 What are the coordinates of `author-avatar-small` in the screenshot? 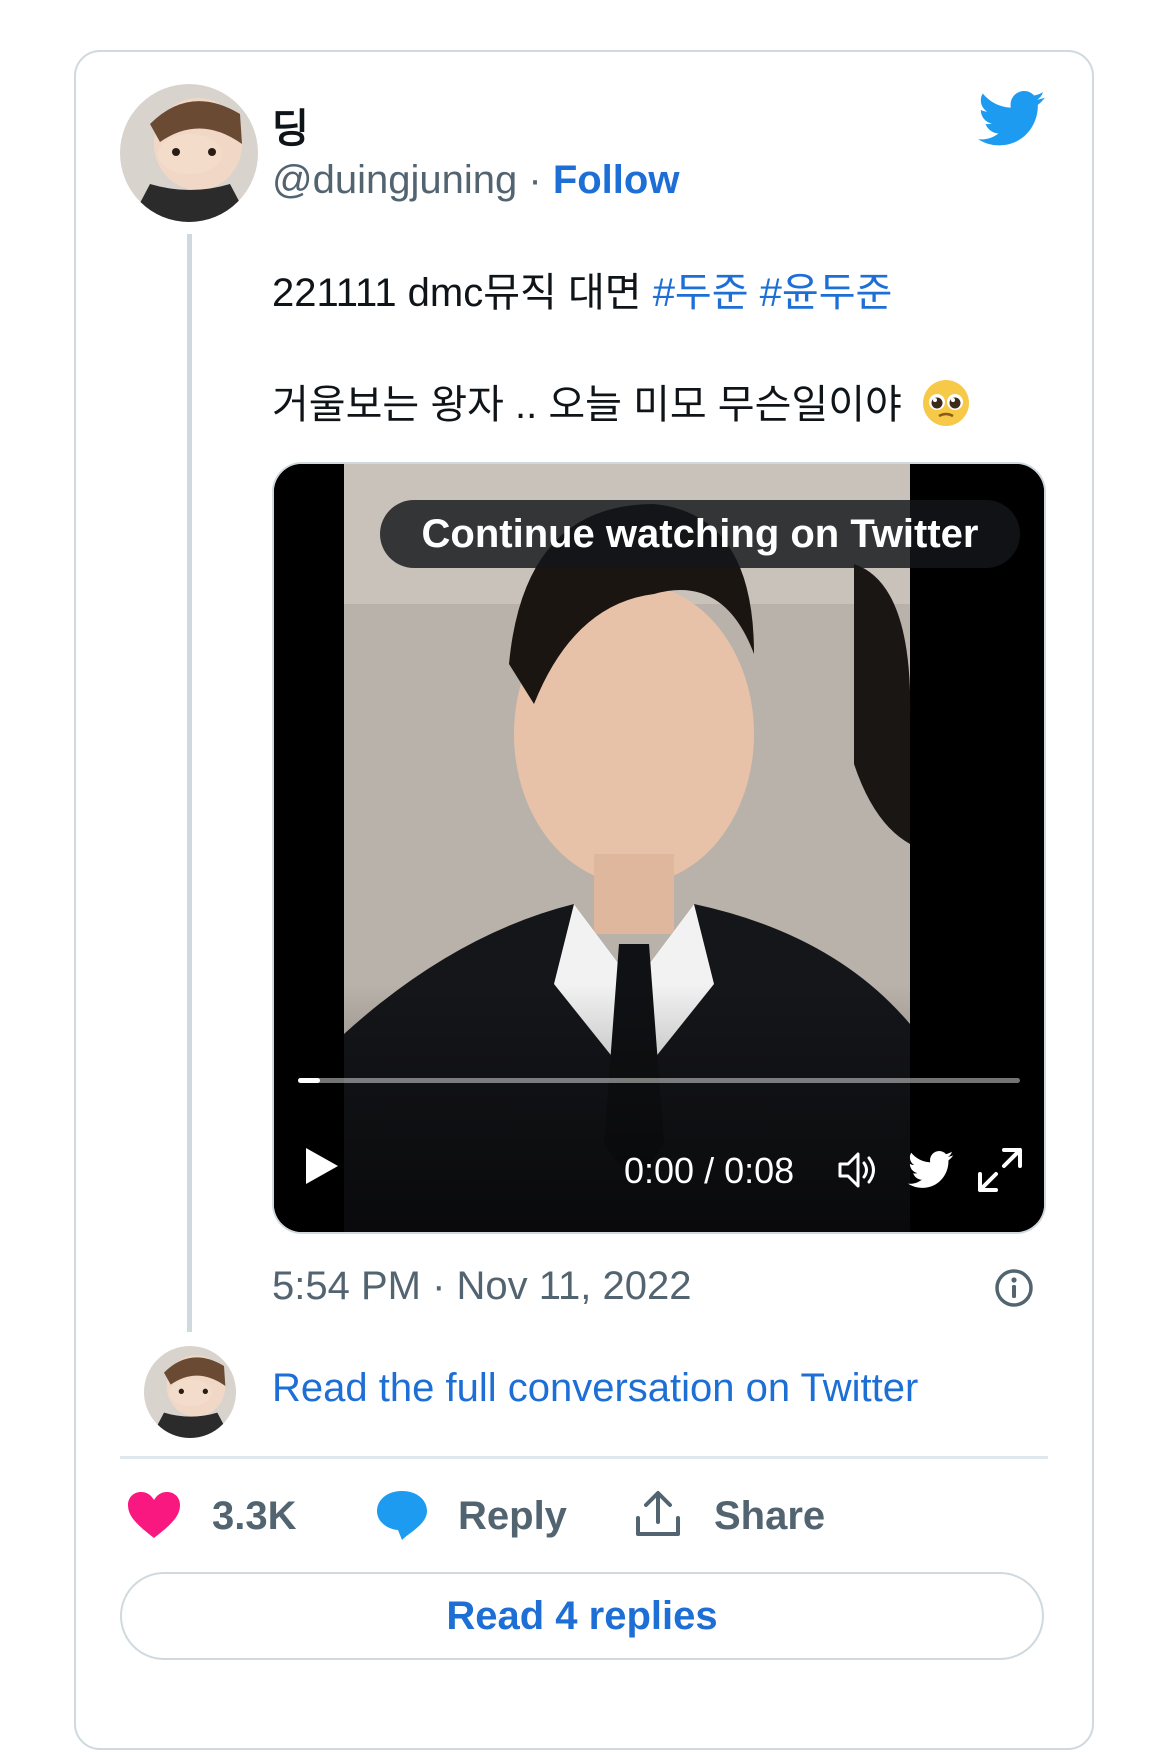 It's located at (190, 1392).